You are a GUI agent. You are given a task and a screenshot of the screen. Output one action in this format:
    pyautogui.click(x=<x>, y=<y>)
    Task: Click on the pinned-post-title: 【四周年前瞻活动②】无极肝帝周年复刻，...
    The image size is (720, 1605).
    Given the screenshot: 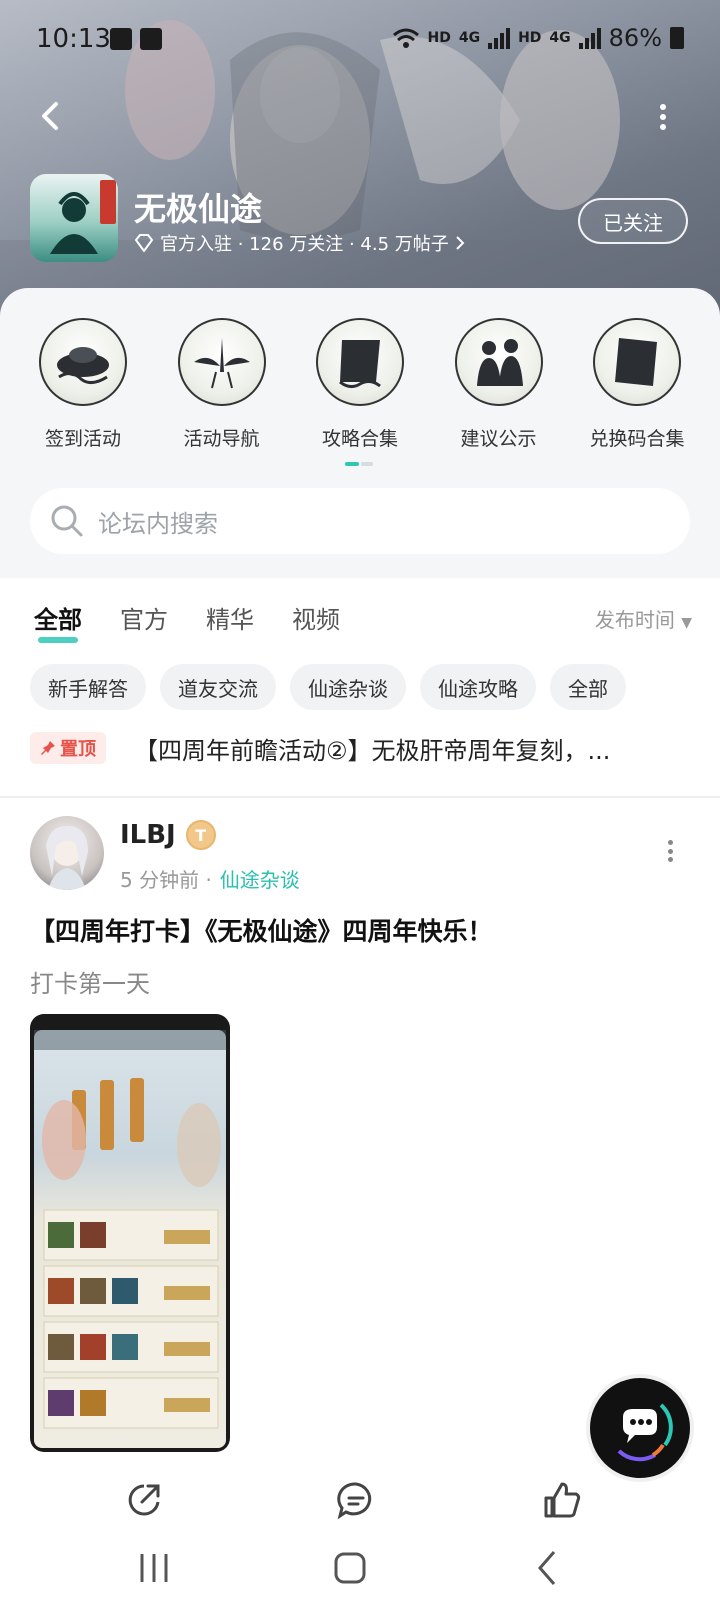 What is the action you would take?
    pyautogui.click(x=372, y=750)
    